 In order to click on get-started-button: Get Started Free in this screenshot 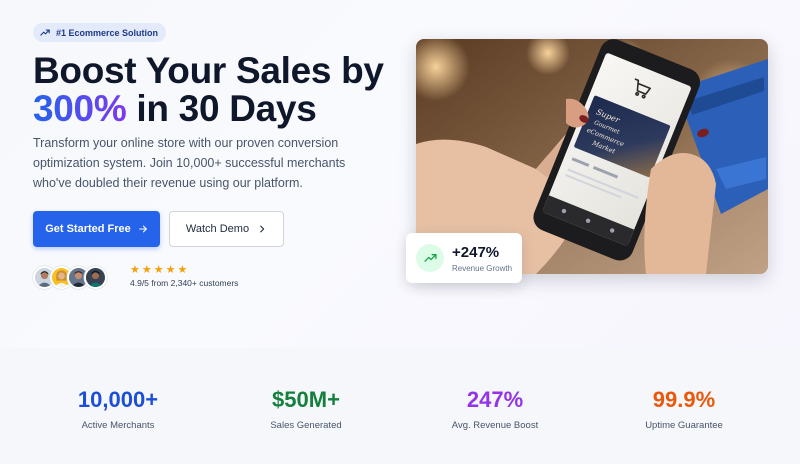, I will do `click(96, 229)`.